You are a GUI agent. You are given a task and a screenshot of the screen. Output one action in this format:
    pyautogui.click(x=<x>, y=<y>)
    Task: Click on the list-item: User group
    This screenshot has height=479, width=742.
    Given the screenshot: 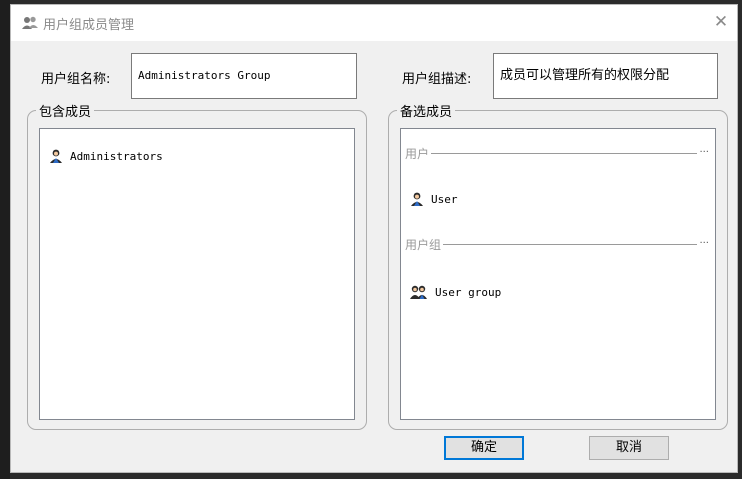 What is the action you would take?
    pyautogui.click(x=455, y=292)
    